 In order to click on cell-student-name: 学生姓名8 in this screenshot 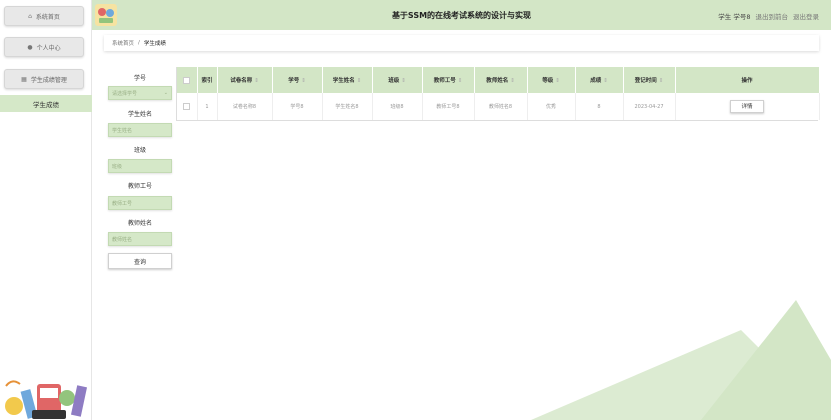, I will do `click(347, 106)`.